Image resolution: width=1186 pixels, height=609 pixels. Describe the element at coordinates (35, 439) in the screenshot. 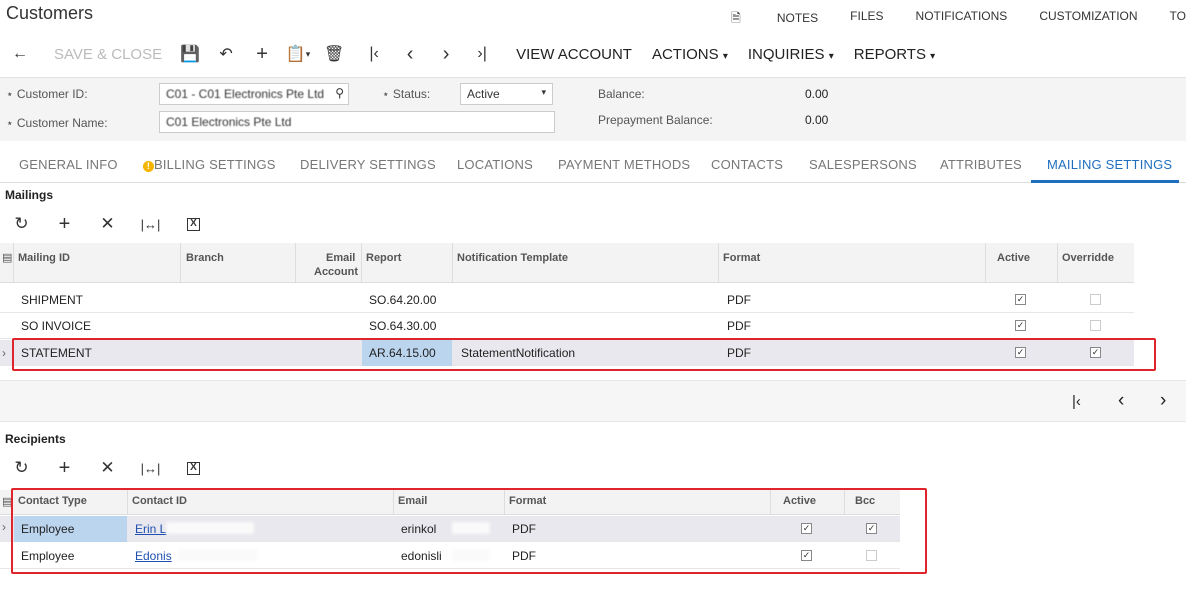

I see `recipients-section-title: Recipients` at that location.